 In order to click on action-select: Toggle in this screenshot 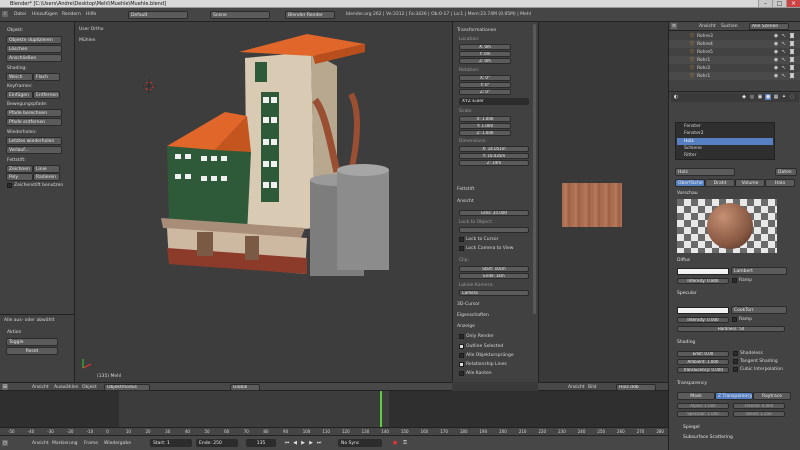, I will do `click(32, 342)`.